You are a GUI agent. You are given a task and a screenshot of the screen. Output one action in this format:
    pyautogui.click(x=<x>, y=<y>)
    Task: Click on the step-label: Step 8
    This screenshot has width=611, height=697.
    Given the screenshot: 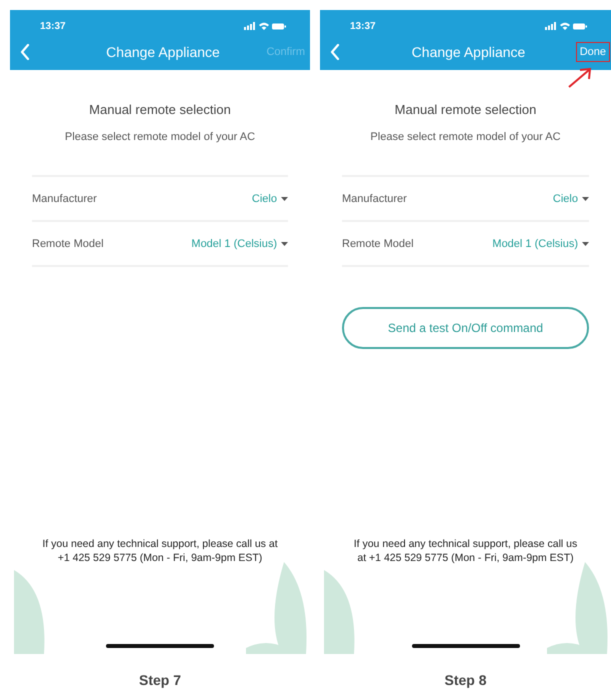 What is the action you would take?
    pyautogui.click(x=465, y=680)
    